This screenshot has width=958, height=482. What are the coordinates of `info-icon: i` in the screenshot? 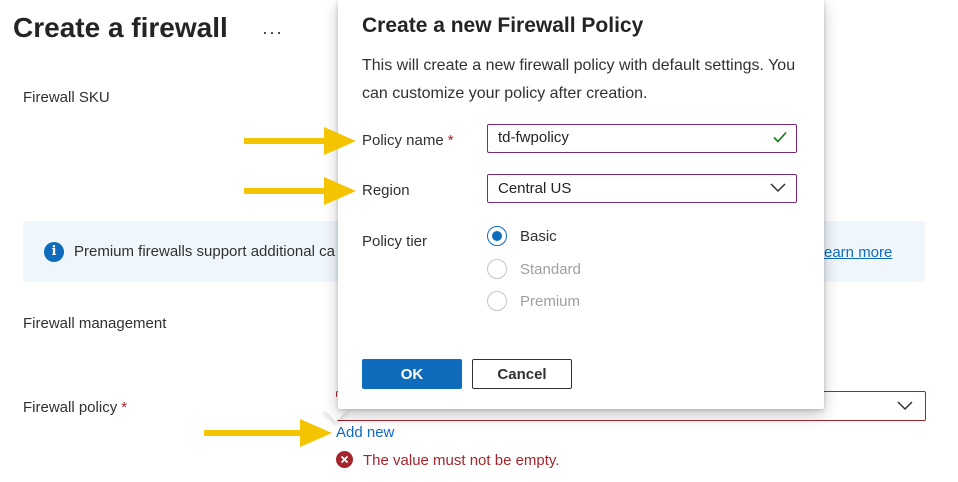 It's located at (54, 252).